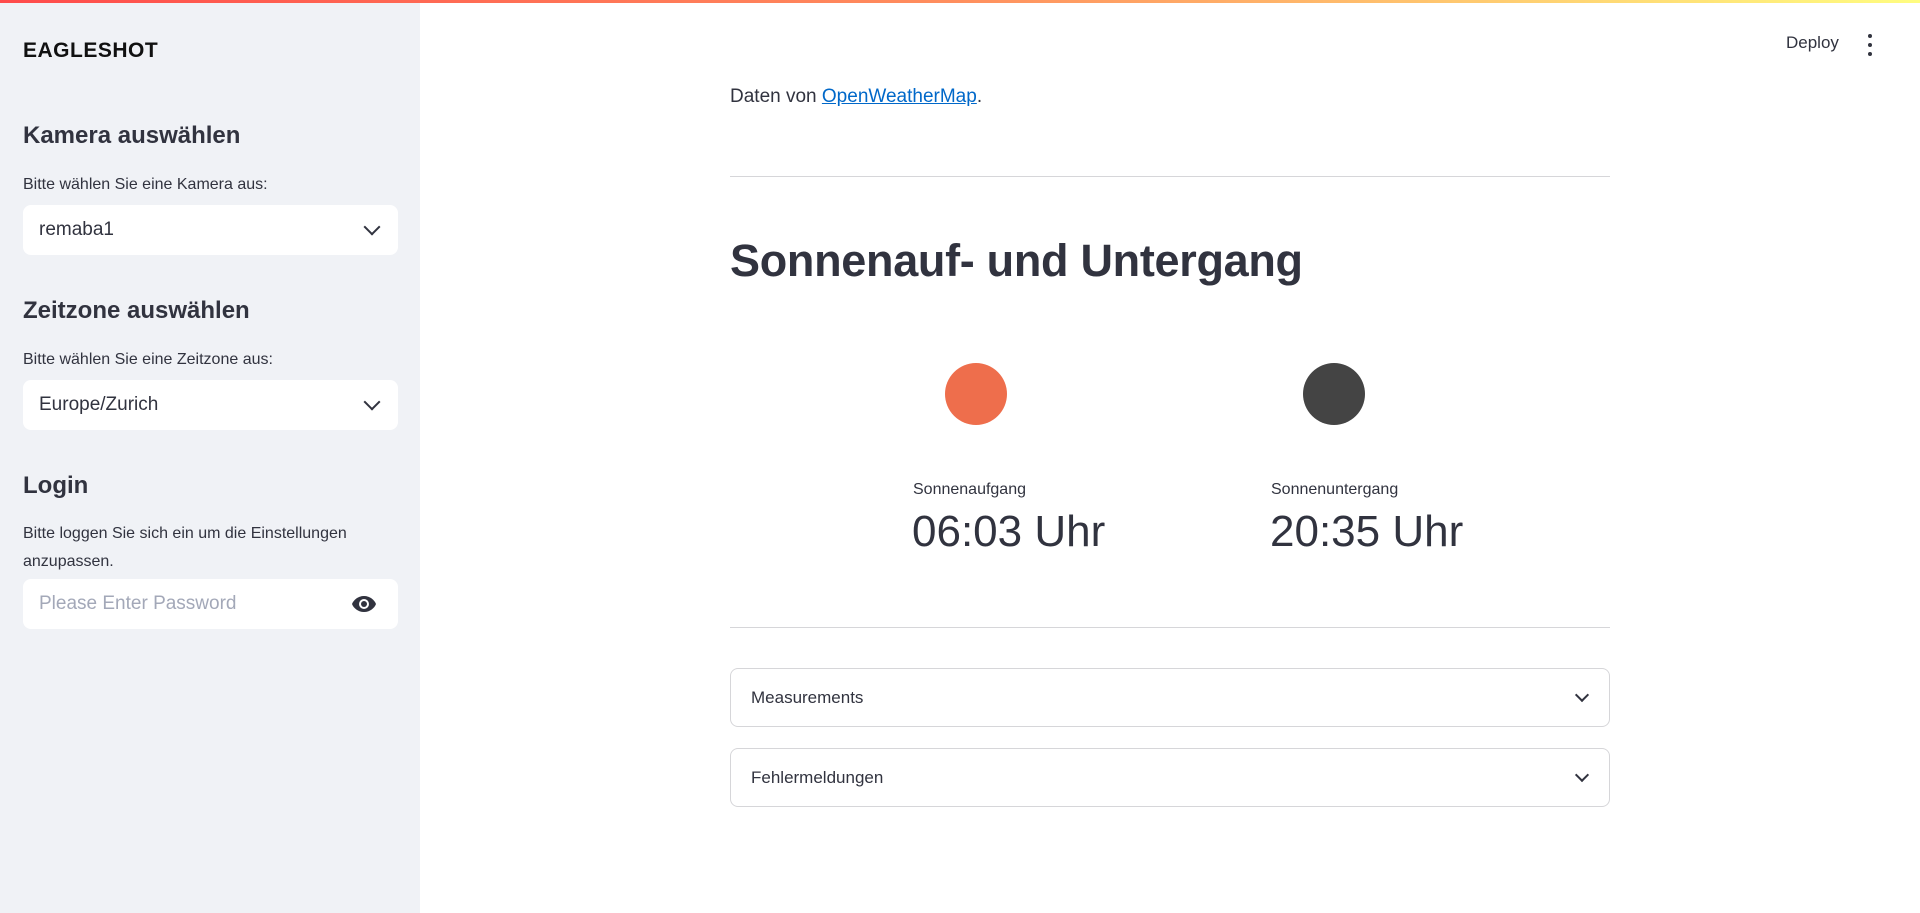 The width and height of the screenshot is (1920, 913). I want to click on sunset-time: 20:35 Uhr, so click(1367, 531).